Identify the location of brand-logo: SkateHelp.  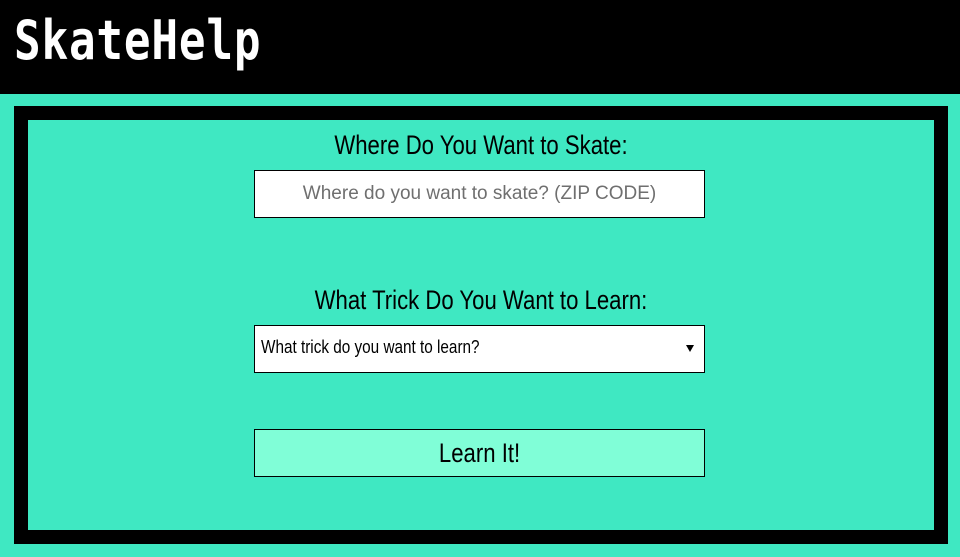
(137, 41).